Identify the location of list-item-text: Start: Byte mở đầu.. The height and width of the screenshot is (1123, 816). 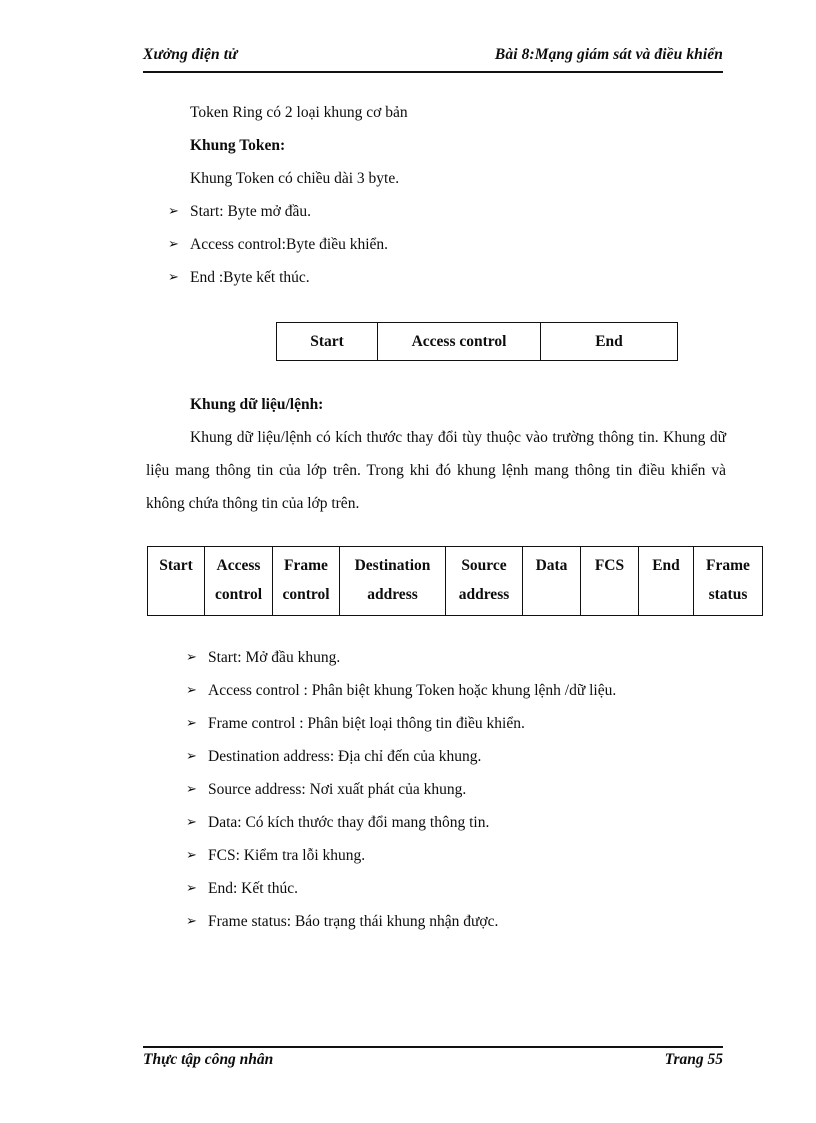
(250, 211).